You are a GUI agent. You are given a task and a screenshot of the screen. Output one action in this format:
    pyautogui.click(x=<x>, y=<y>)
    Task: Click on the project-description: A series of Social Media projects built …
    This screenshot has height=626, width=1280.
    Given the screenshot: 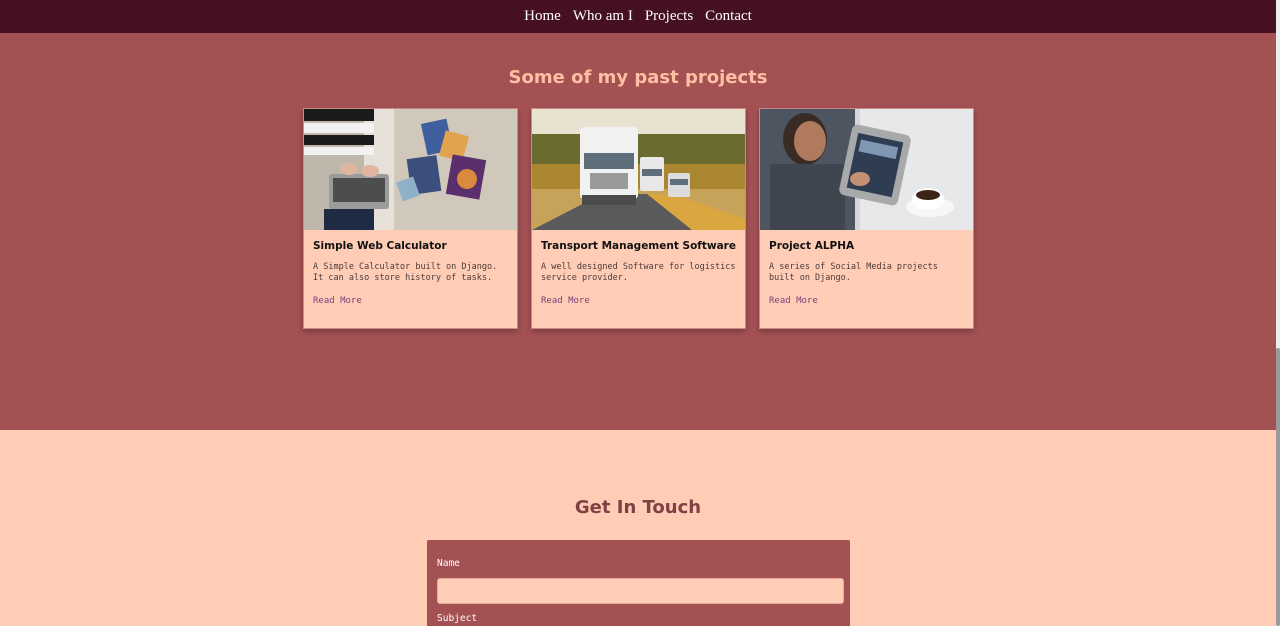 What is the action you would take?
    pyautogui.click(x=853, y=272)
    